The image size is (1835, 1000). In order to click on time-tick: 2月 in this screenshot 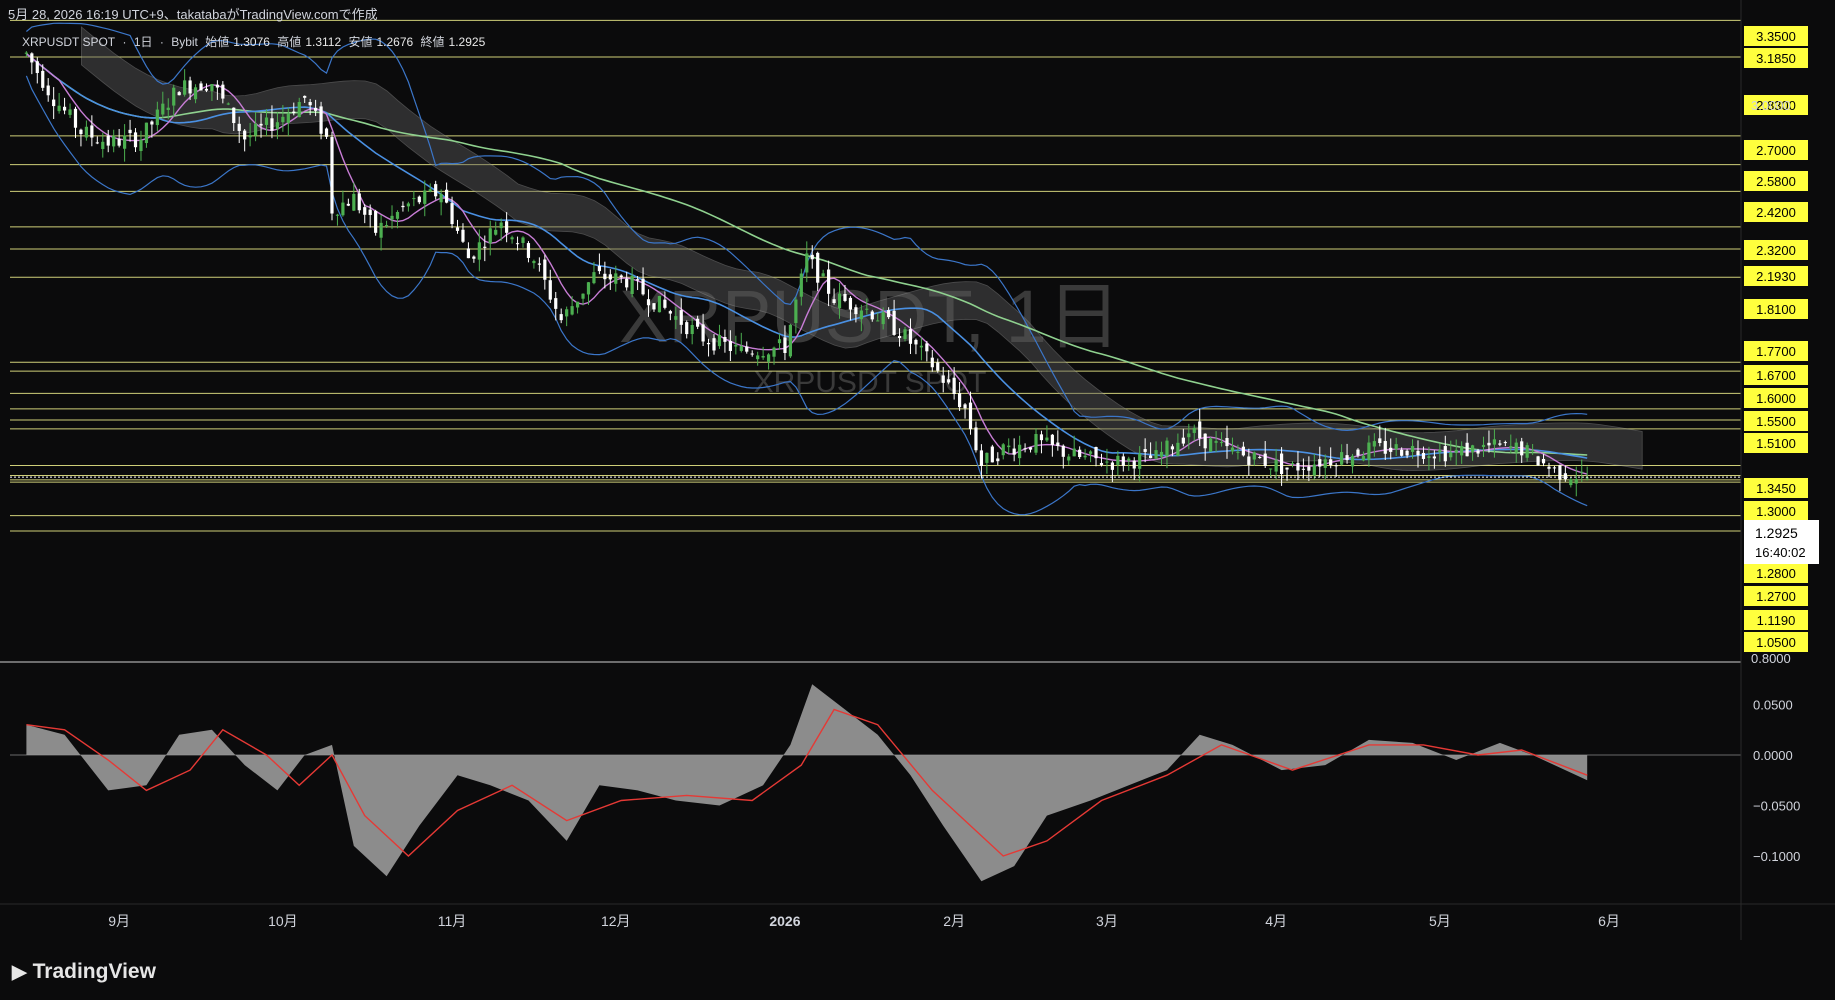, I will do `click(954, 921)`.